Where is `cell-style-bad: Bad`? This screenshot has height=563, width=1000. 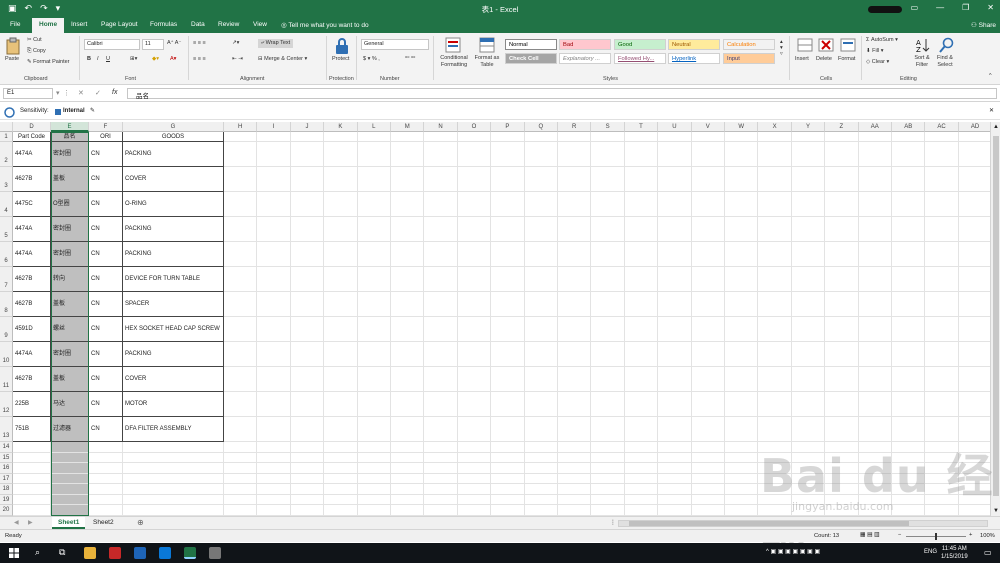
cell-style-bad: Bad is located at coordinates (585, 44).